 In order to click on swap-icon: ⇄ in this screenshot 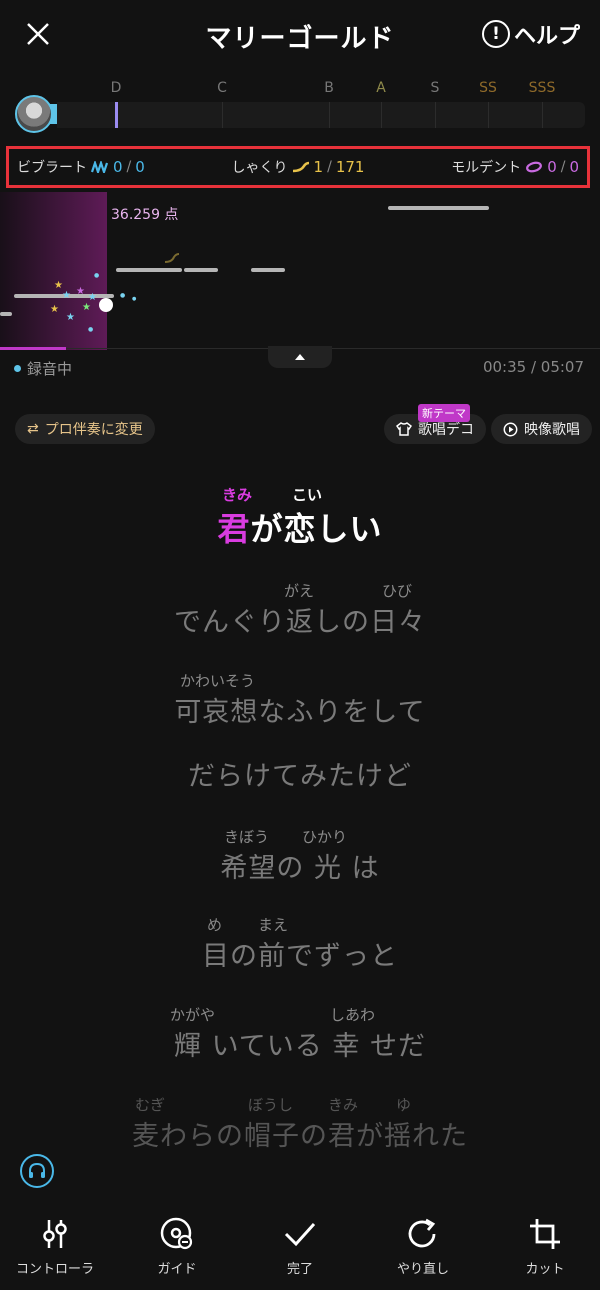, I will do `click(33, 429)`.